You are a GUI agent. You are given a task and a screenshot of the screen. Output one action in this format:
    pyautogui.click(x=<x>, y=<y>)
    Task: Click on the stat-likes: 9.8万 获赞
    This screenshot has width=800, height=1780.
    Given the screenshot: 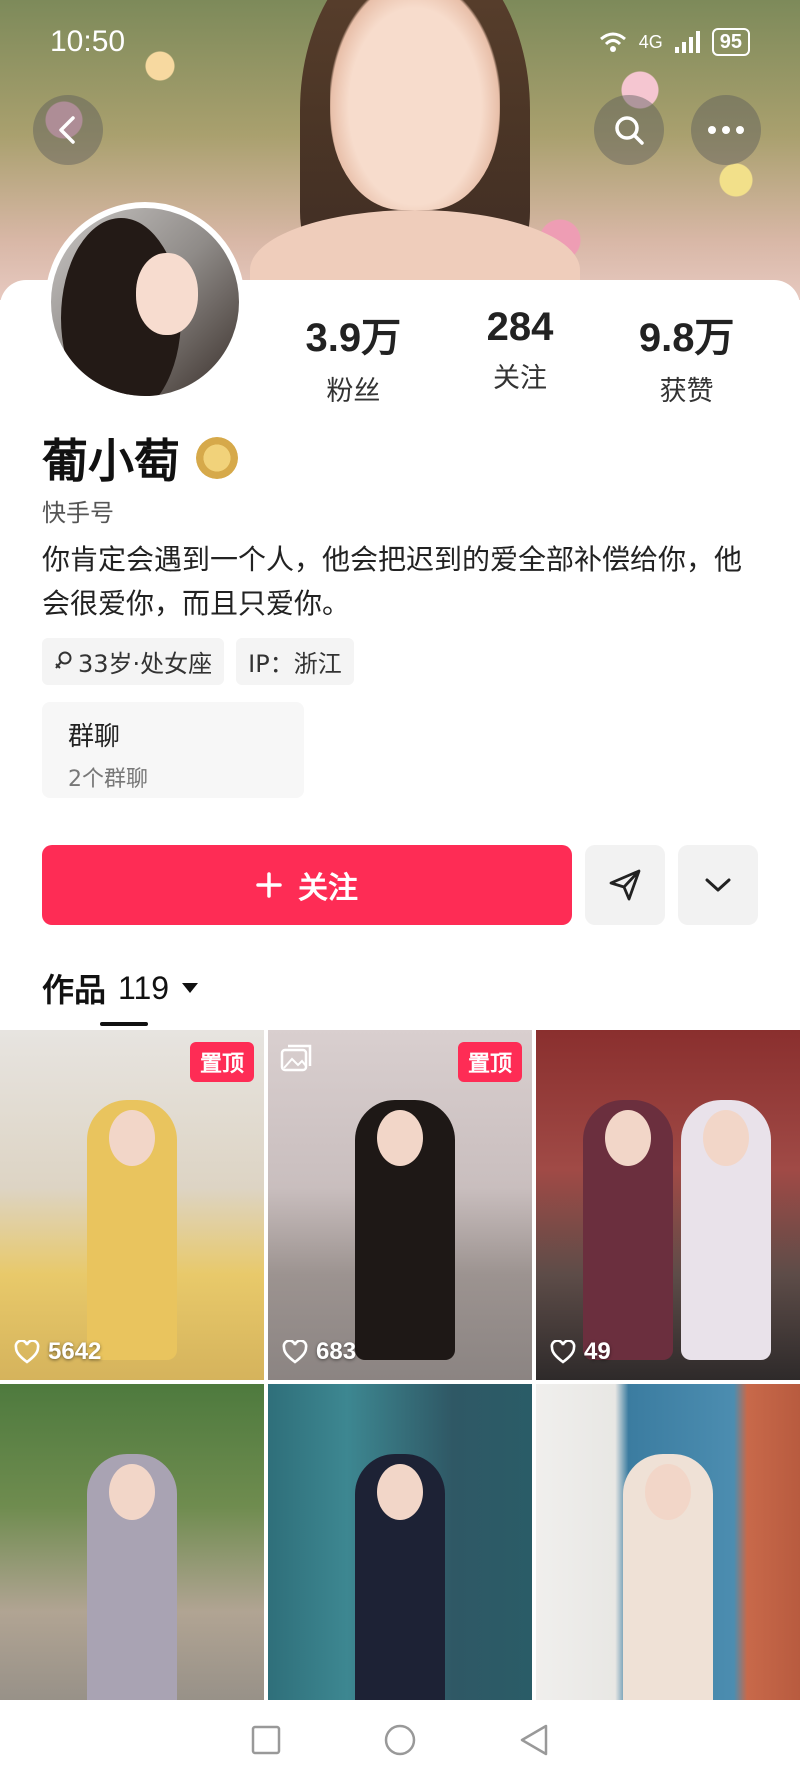 What is the action you would take?
    pyautogui.click(x=687, y=356)
    